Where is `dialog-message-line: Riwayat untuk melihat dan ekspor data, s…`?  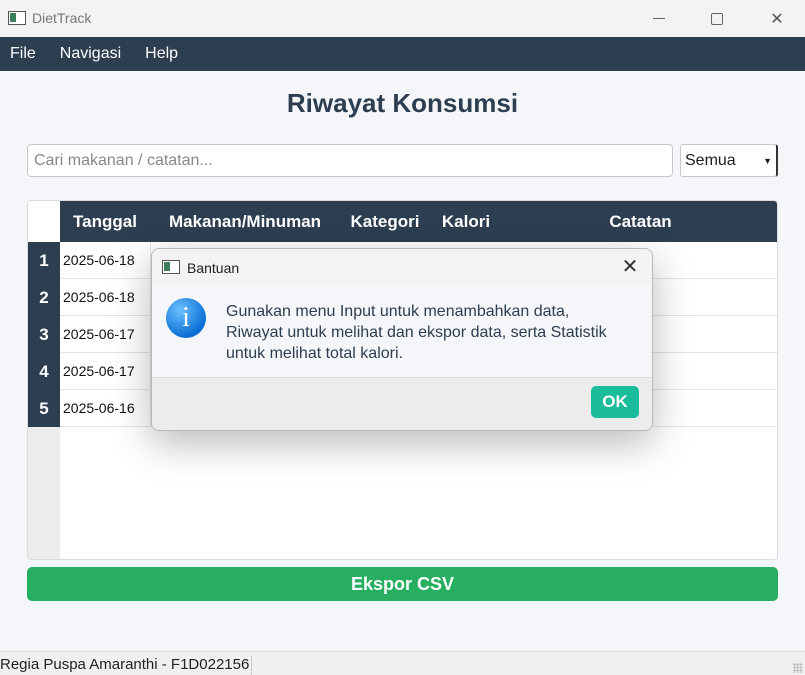 dialog-message-line: Riwayat untuk melihat dan ekspor data, s… is located at coordinates (416, 332).